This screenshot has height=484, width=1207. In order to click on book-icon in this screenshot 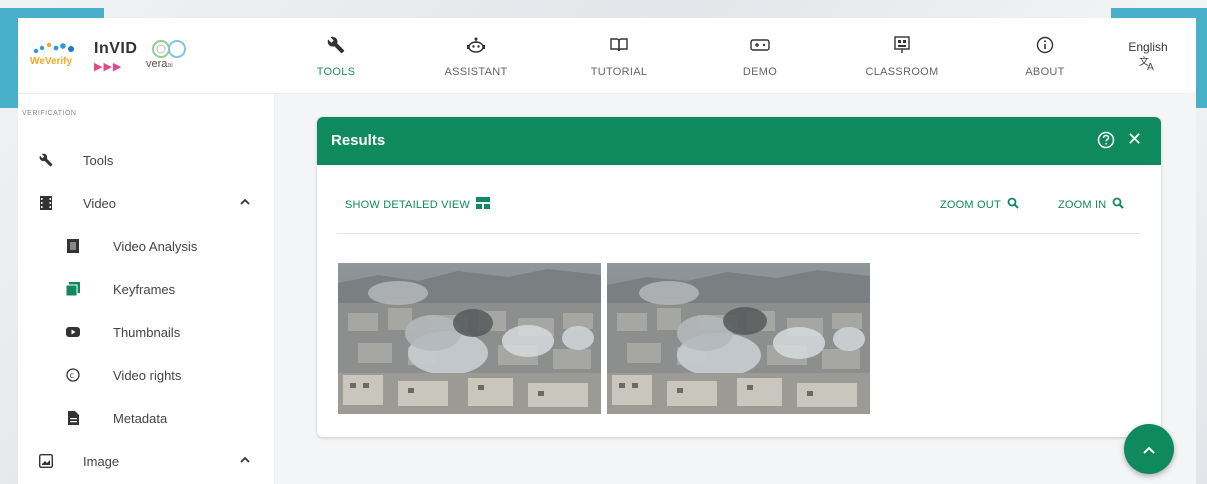, I will do `click(619, 45)`.